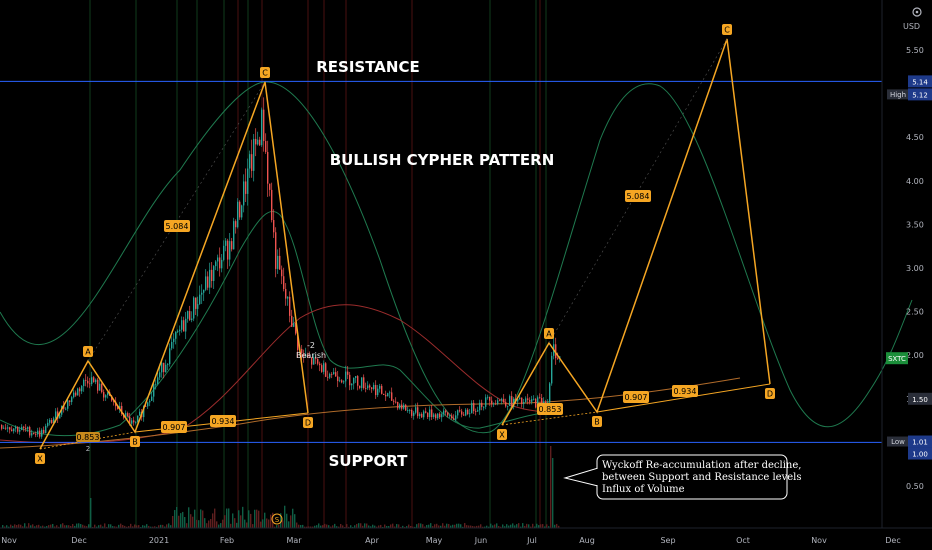  I want to click on ratio-label: 0.853, so click(550, 409).